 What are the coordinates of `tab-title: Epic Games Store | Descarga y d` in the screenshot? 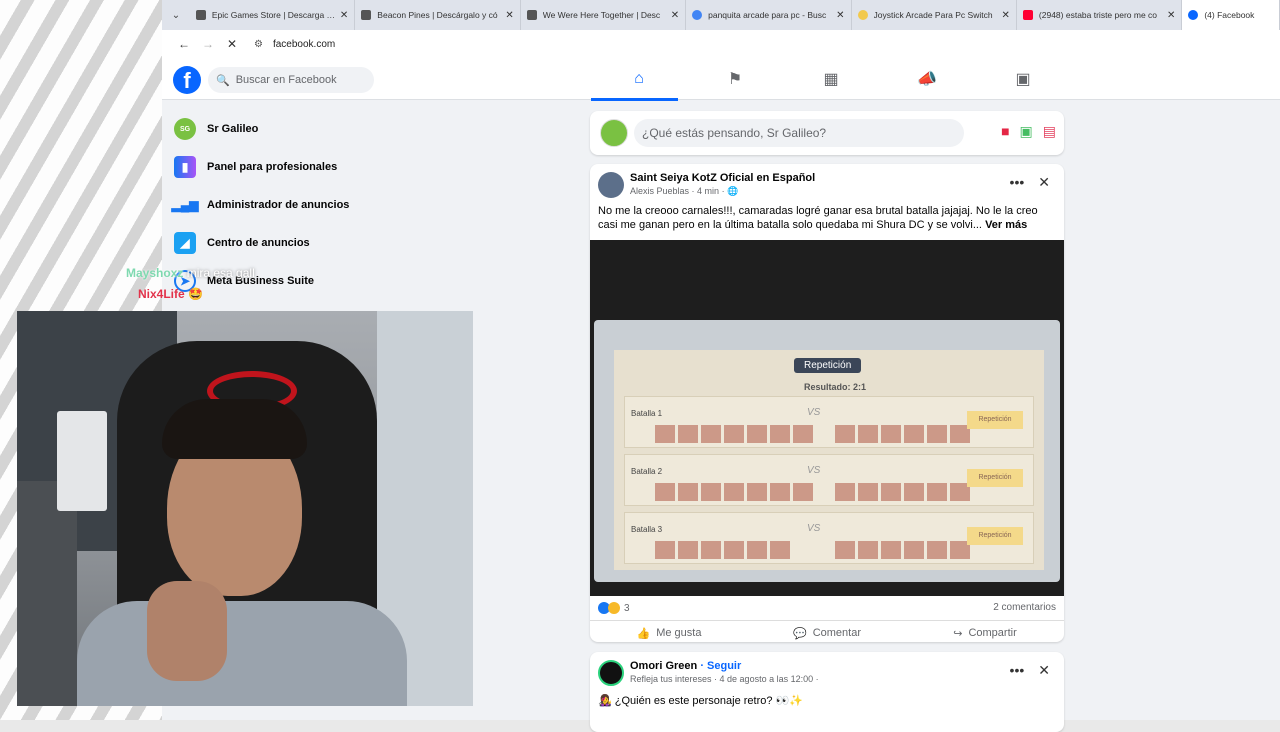 It's located at (273, 15).